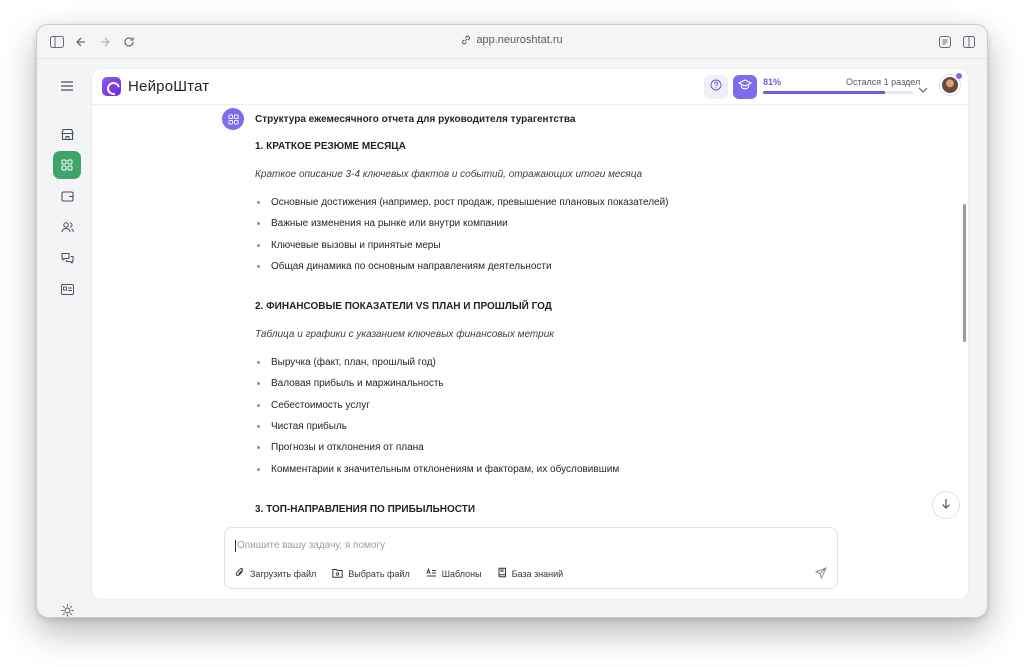 Image resolution: width=1024 pixels, height=667 pixels. What do you see at coordinates (67, 165) in the screenshot?
I see `dashboard-icon` at bounding box center [67, 165].